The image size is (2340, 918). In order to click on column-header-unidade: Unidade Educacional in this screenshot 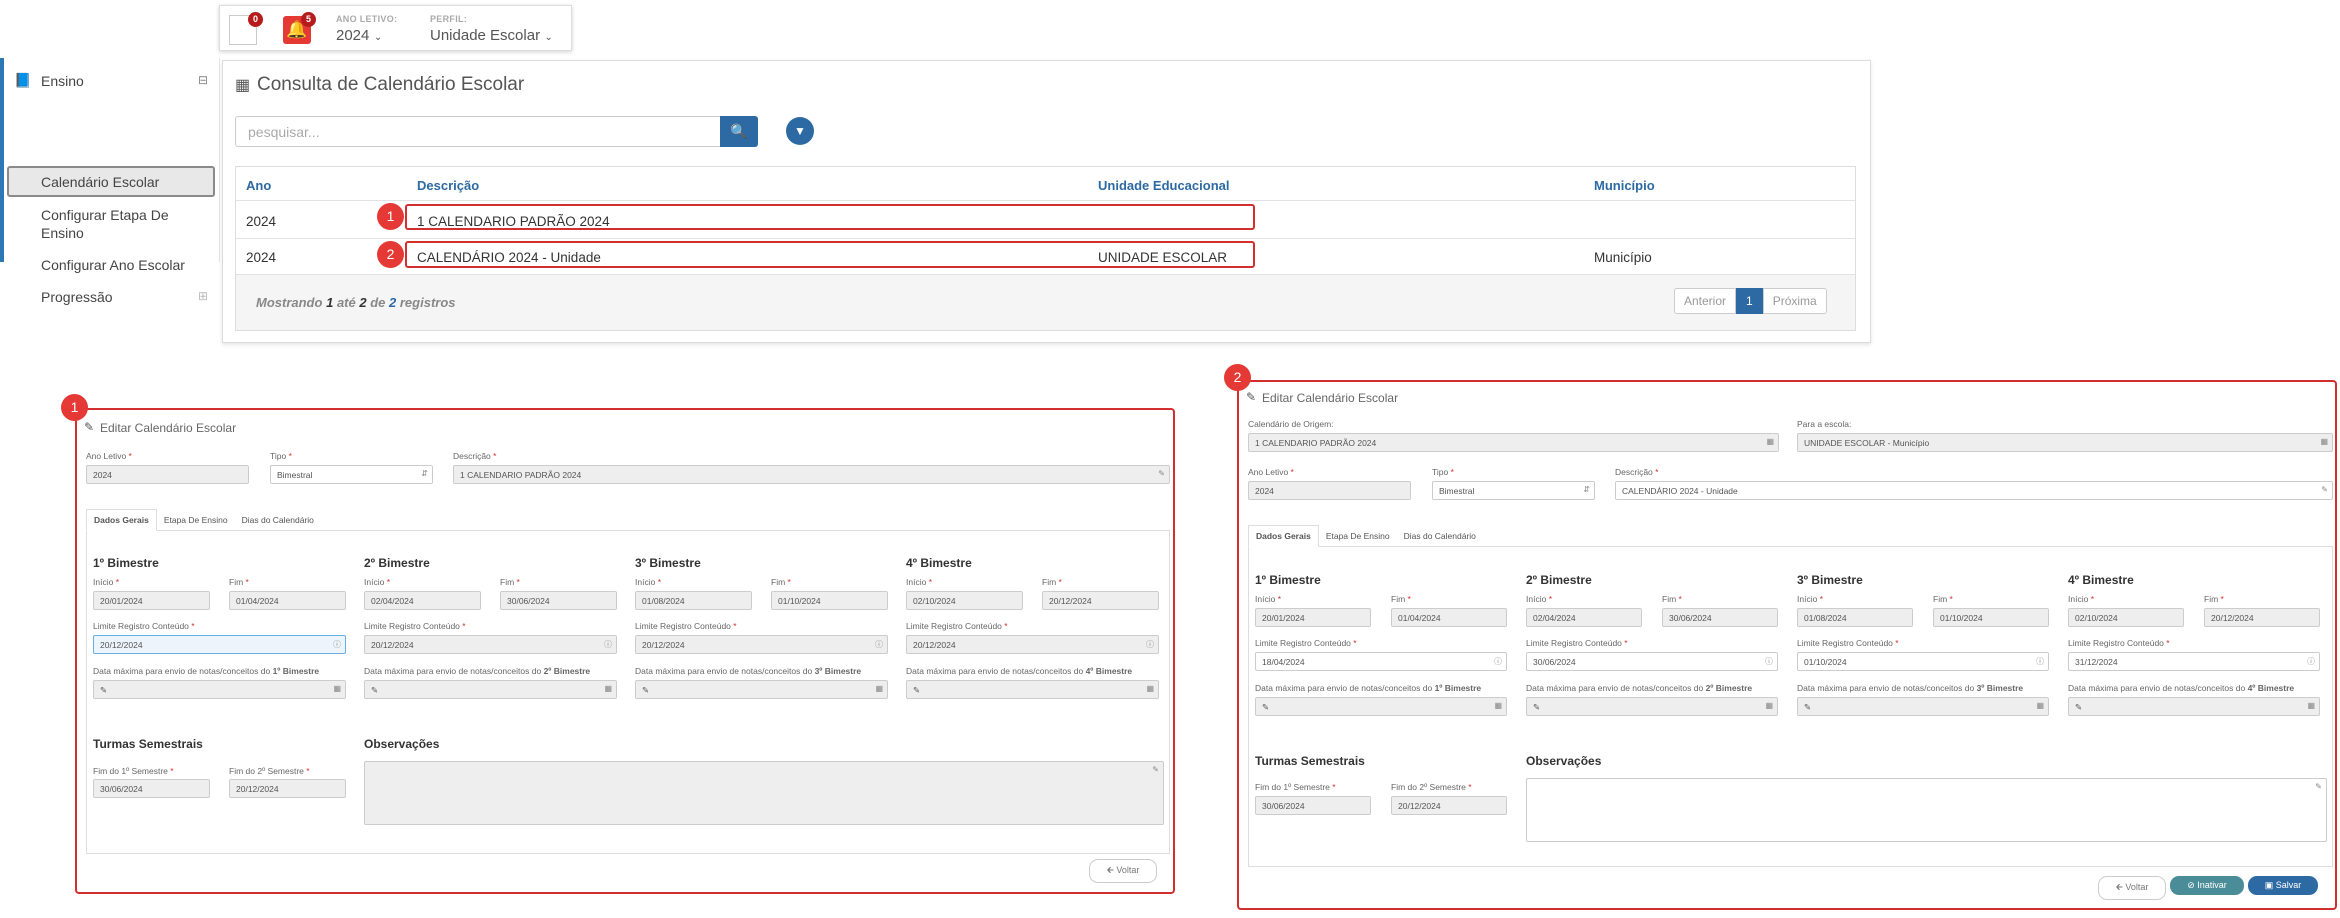, I will do `click(1163, 185)`.